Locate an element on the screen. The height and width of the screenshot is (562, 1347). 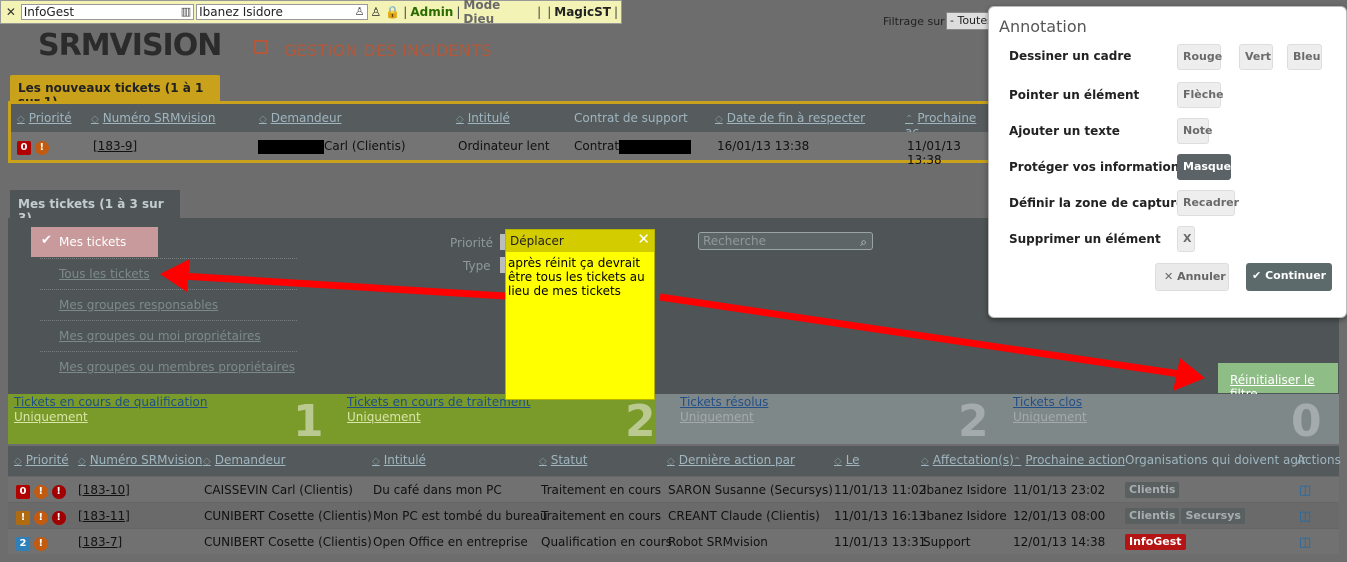
arrow-button: Flèche is located at coordinates (1200, 95).